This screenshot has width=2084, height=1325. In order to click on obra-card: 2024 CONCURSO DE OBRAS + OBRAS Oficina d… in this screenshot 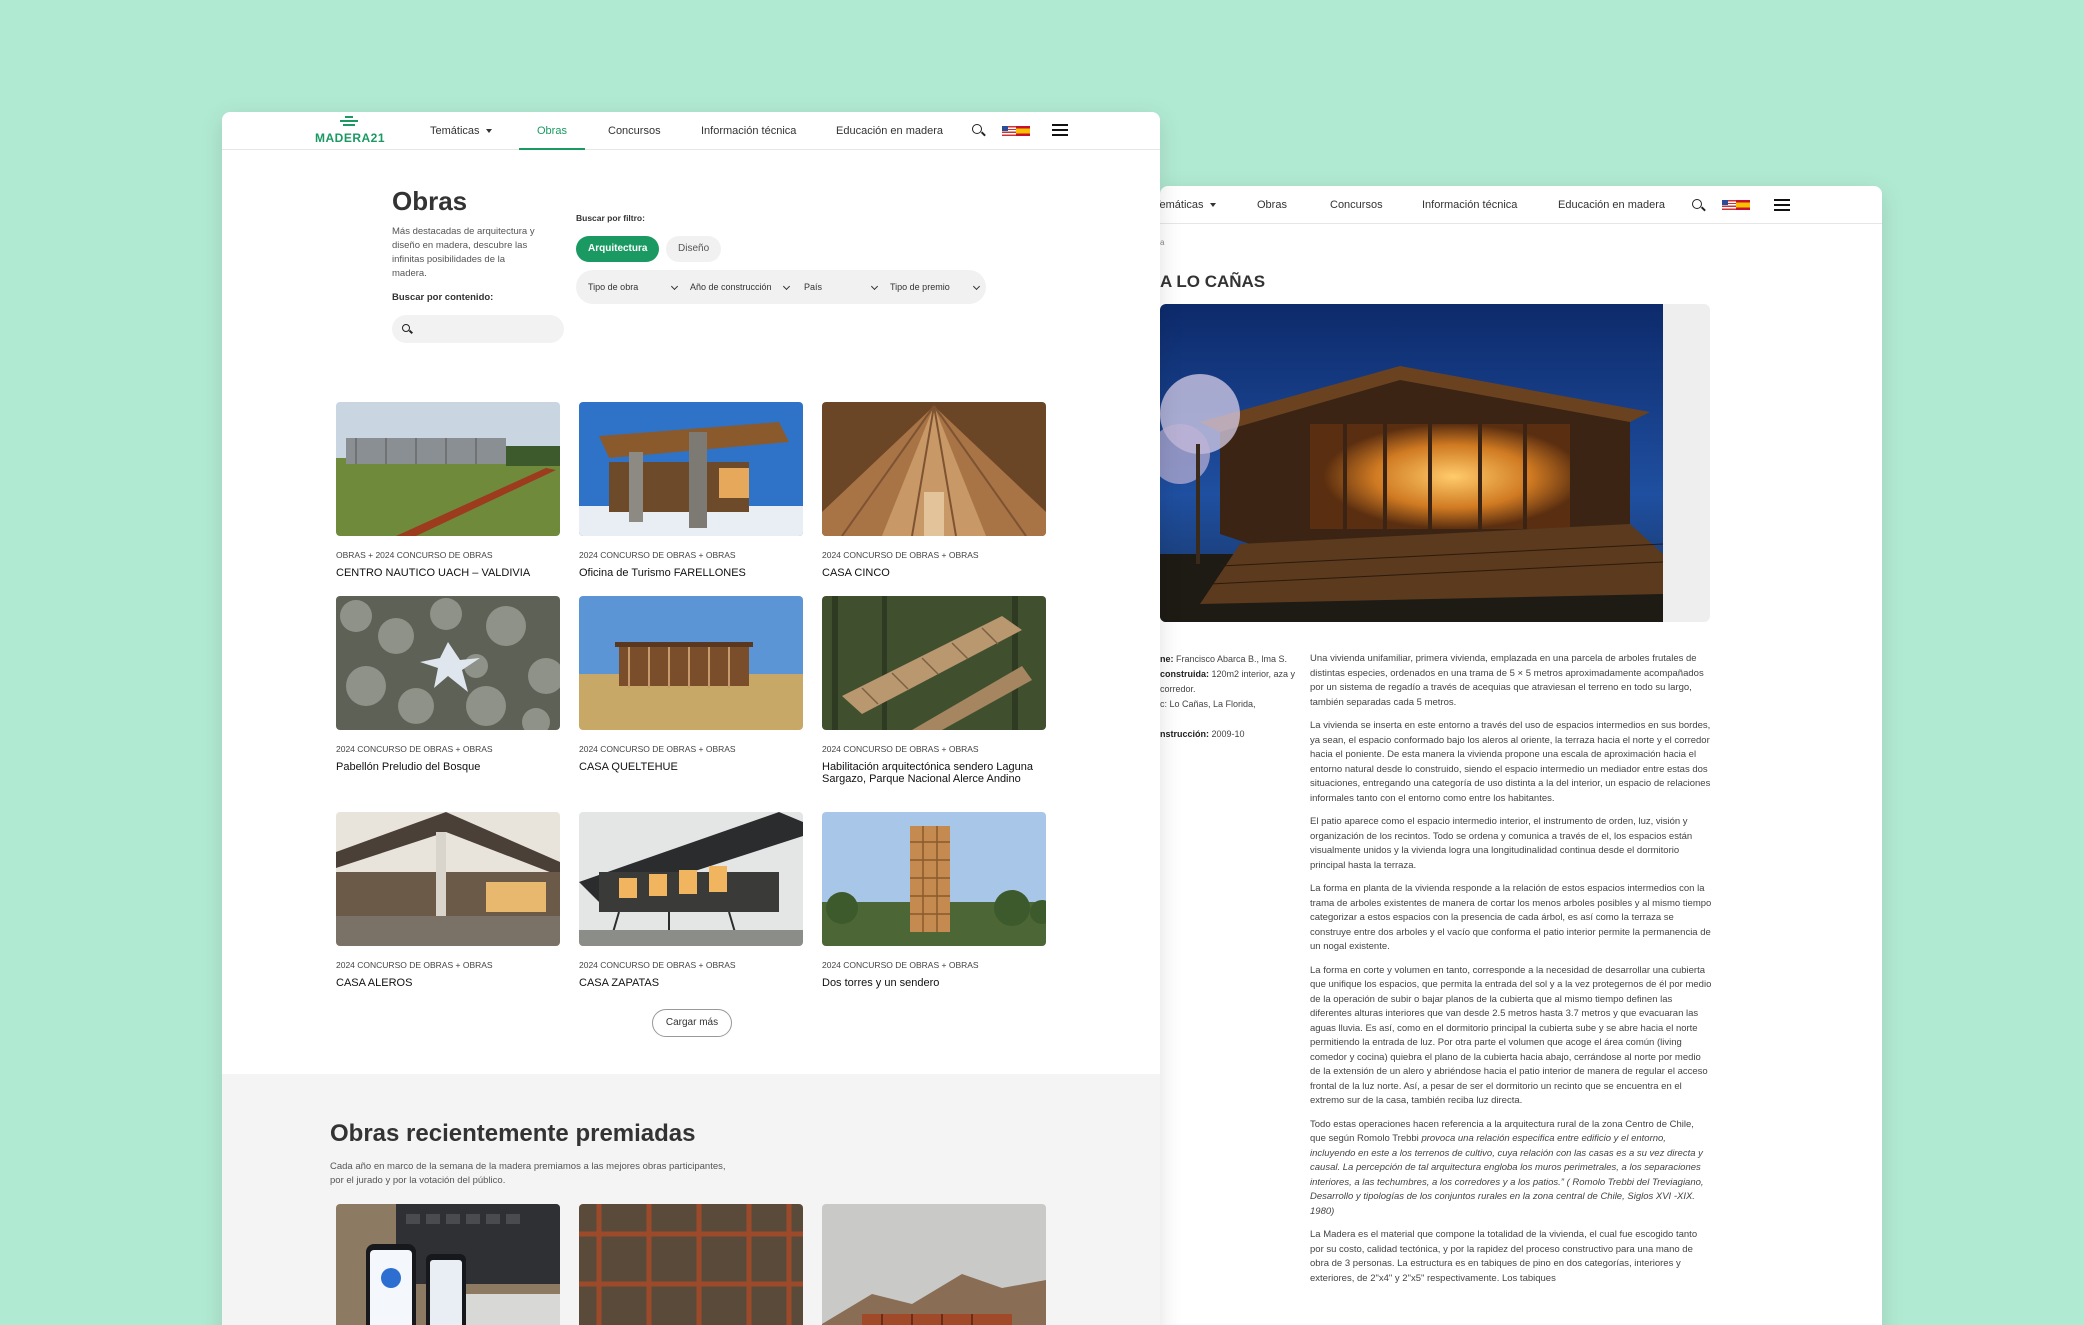, I will do `click(691, 490)`.